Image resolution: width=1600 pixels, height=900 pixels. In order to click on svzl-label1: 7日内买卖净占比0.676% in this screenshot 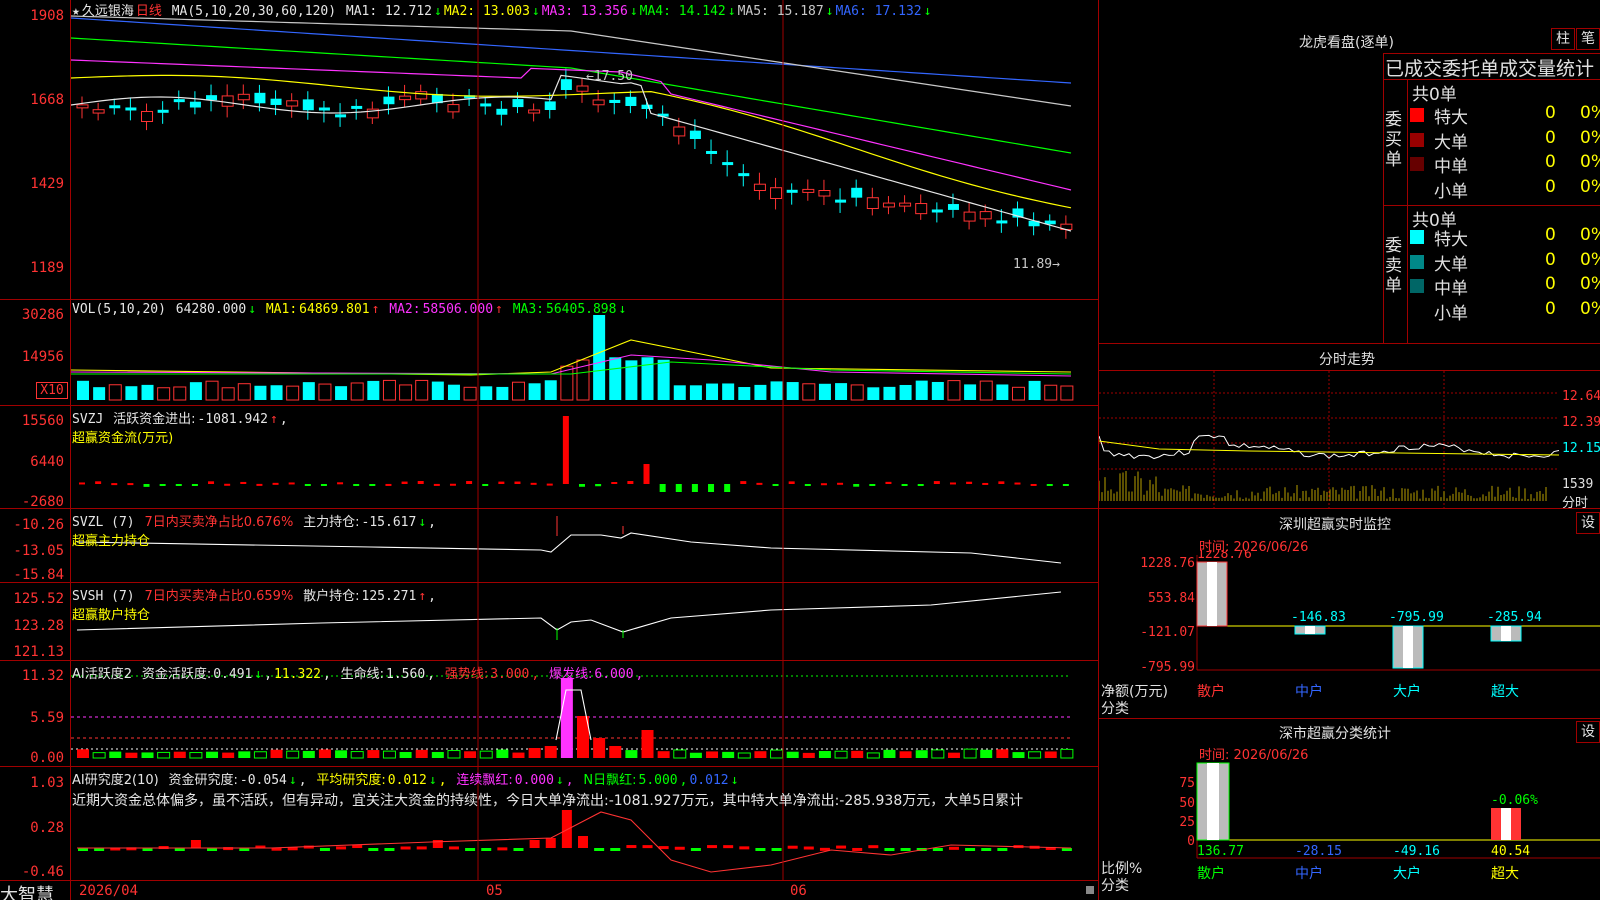, I will do `click(219, 522)`.